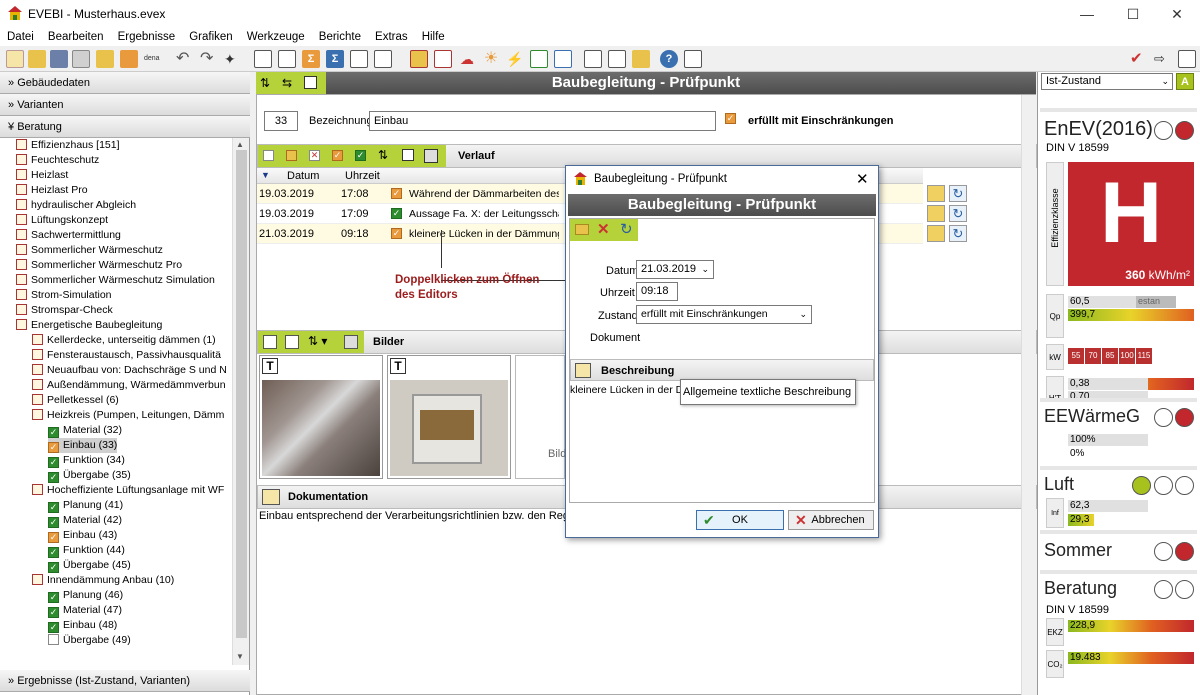 The image size is (1200, 695). I want to click on tree-item: ✓ Einbau (43), so click(82, 535).